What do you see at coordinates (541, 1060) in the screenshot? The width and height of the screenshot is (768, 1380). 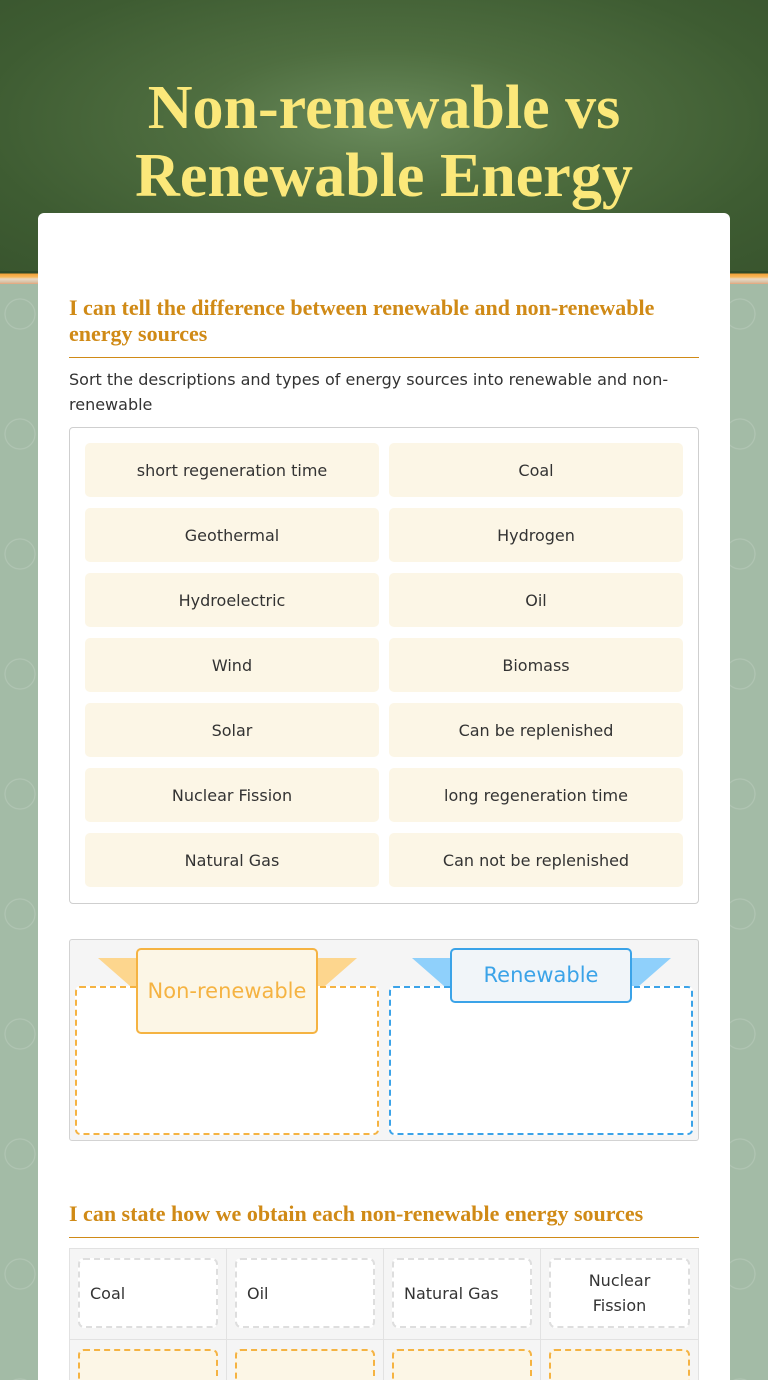 I see `drop-zone-renewable` at bounding box center [541, 1060].